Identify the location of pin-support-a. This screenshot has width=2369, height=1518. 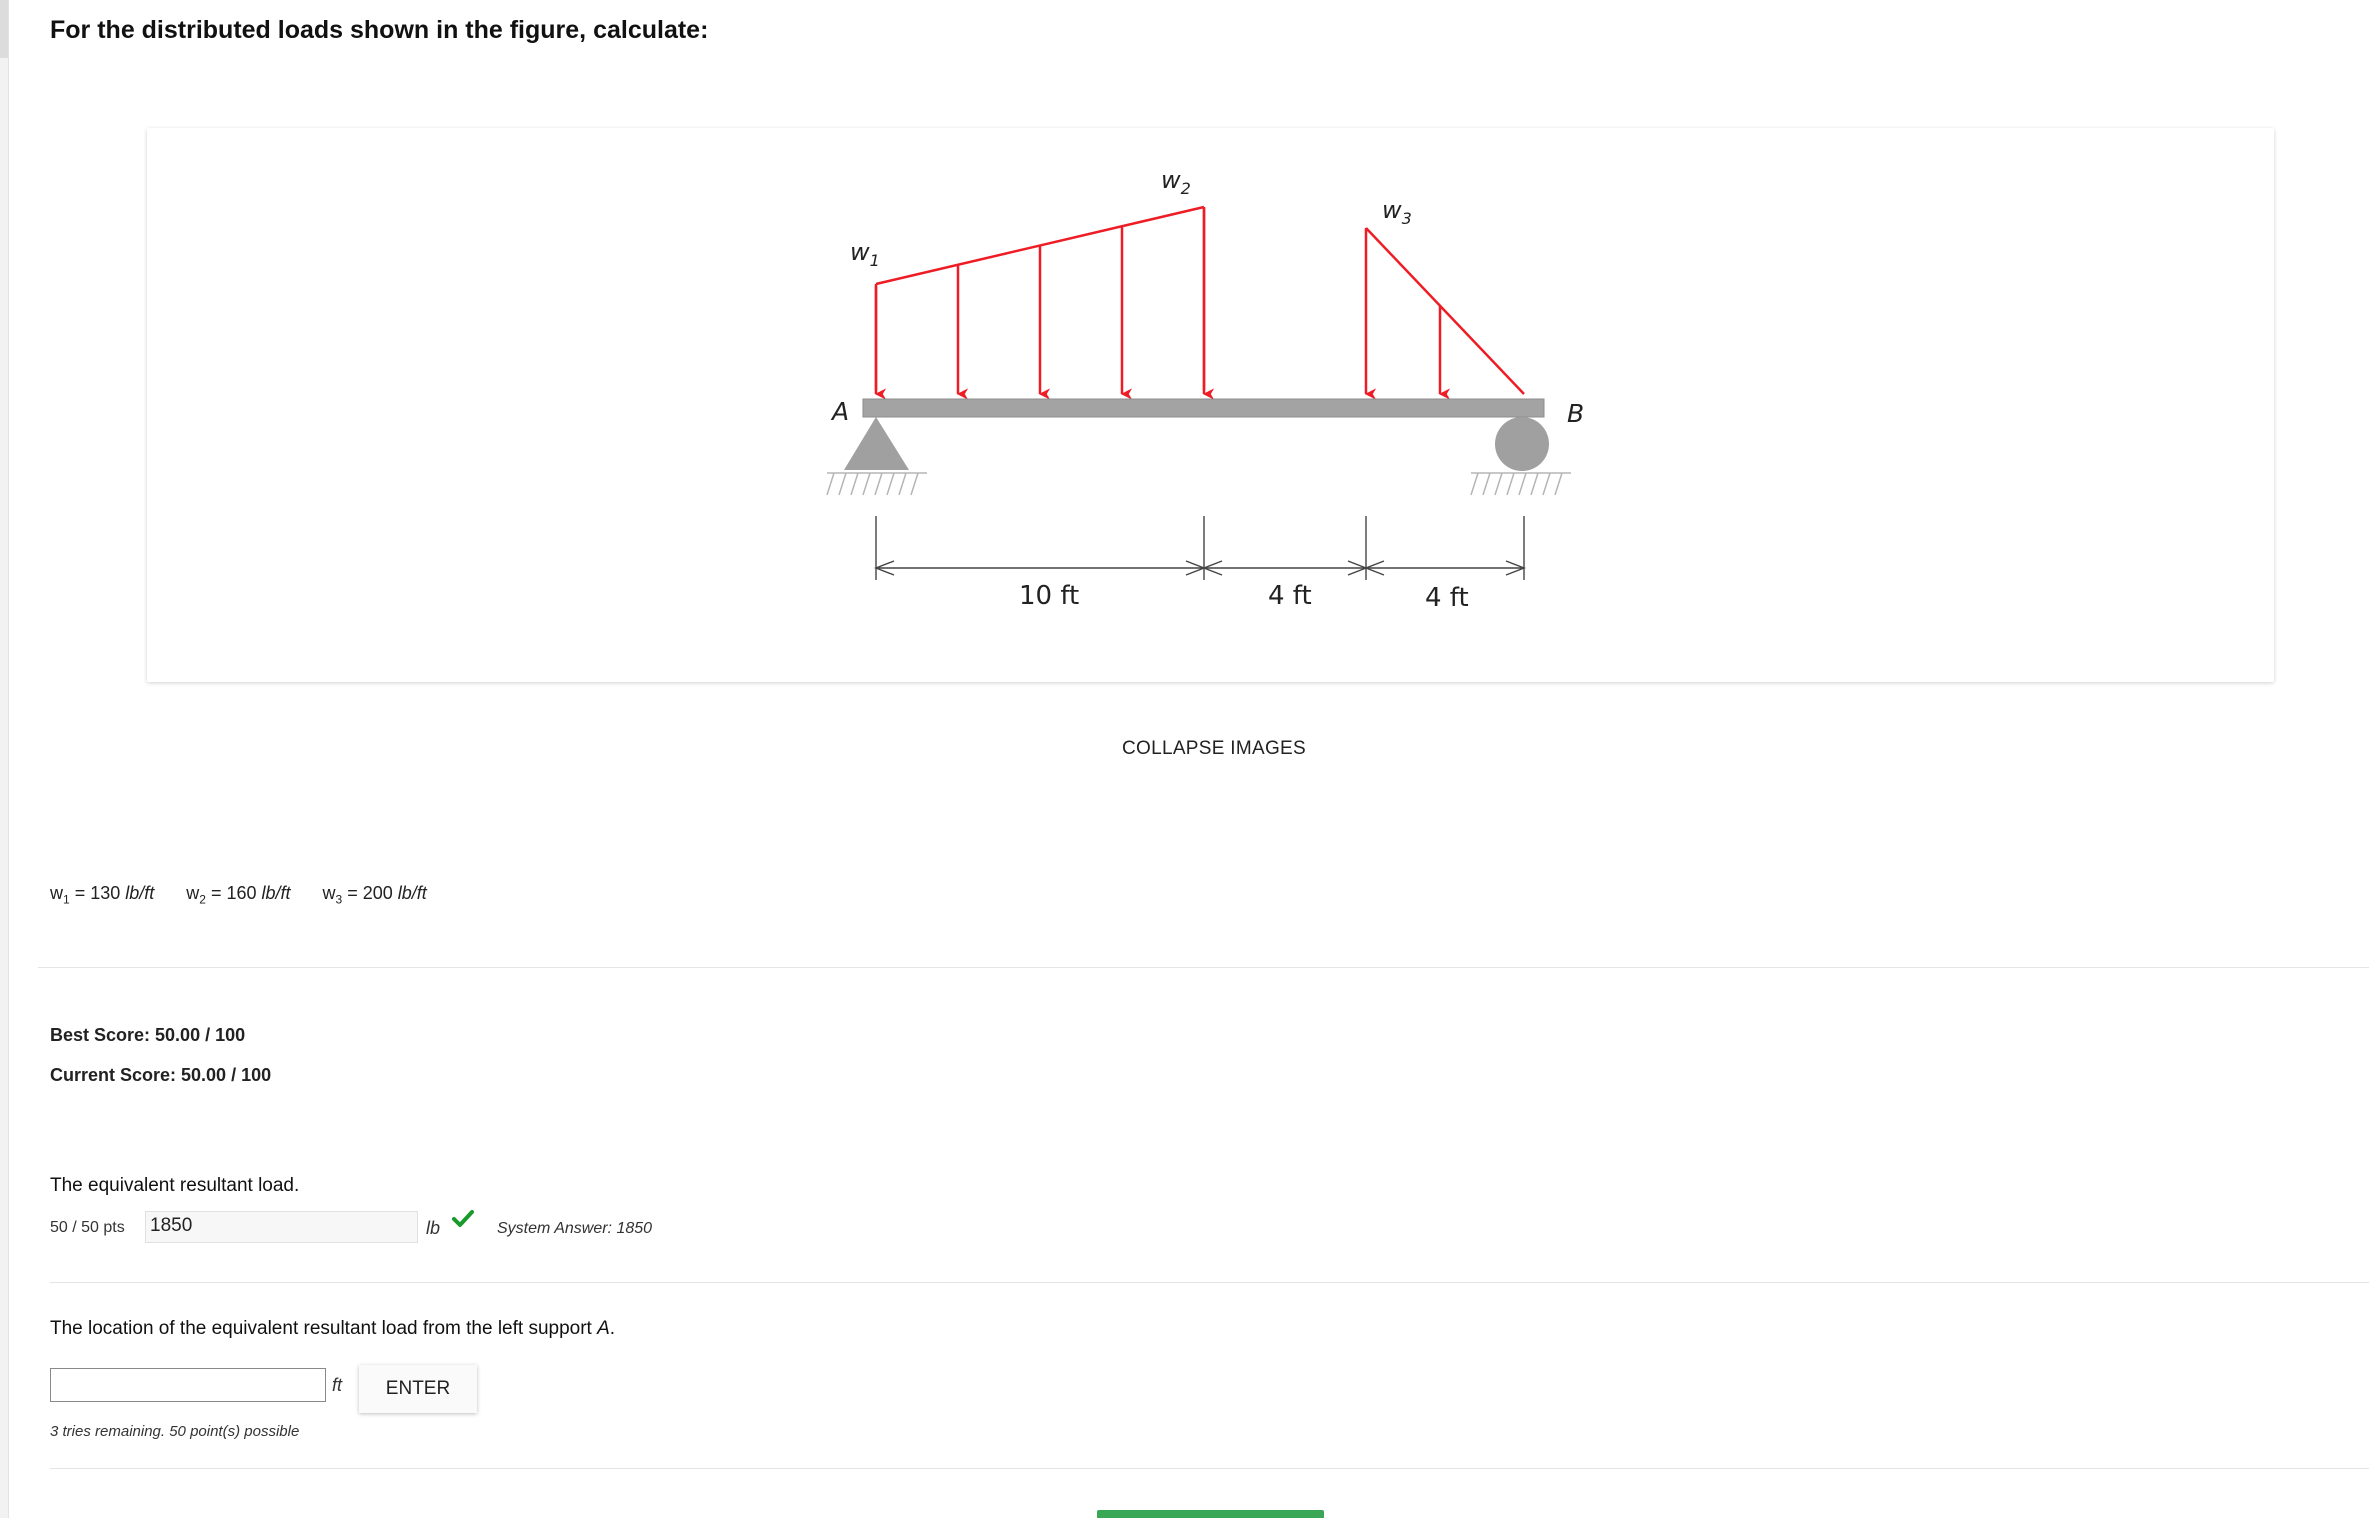
(876, 443).